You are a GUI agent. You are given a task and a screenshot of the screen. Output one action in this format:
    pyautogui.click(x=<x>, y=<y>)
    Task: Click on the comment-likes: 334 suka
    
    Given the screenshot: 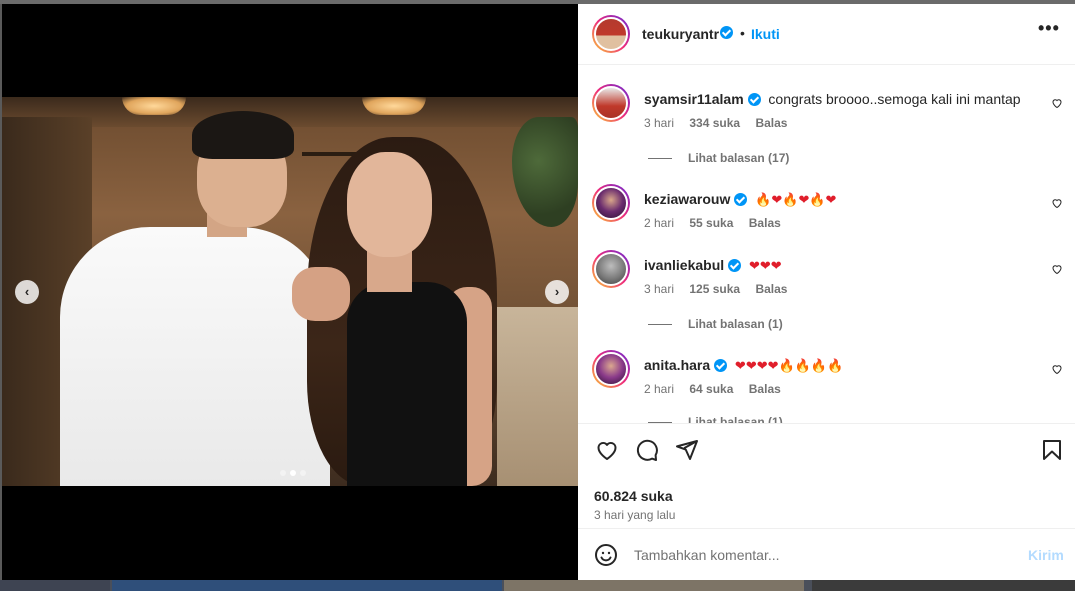 What is the action you would take?
    pyautogui.click(x=714, y=123)
    